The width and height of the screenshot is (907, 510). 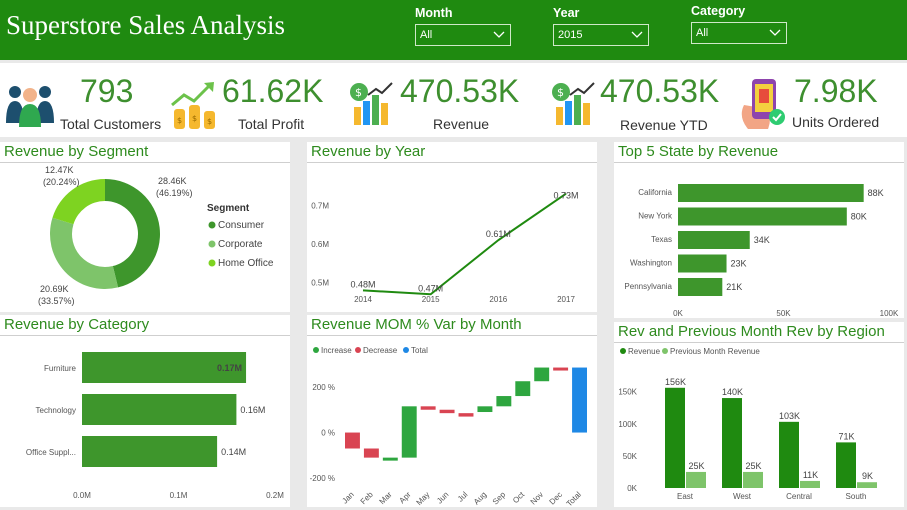 I want to click on x-tick-label: Jan, so click(x=347, y=497).